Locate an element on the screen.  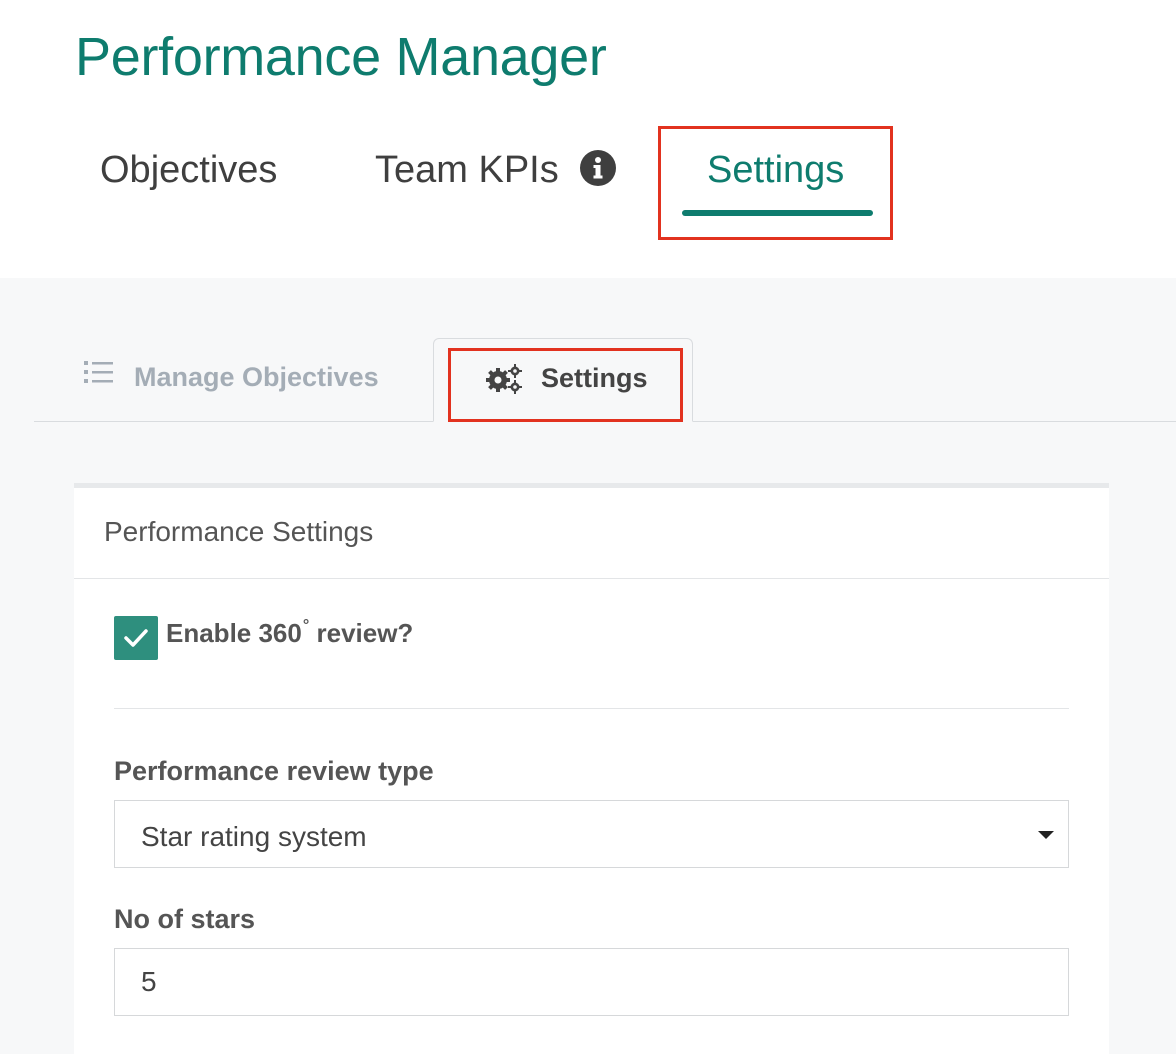
tab-objectives: Objectives is located at coordinates (188, 170).